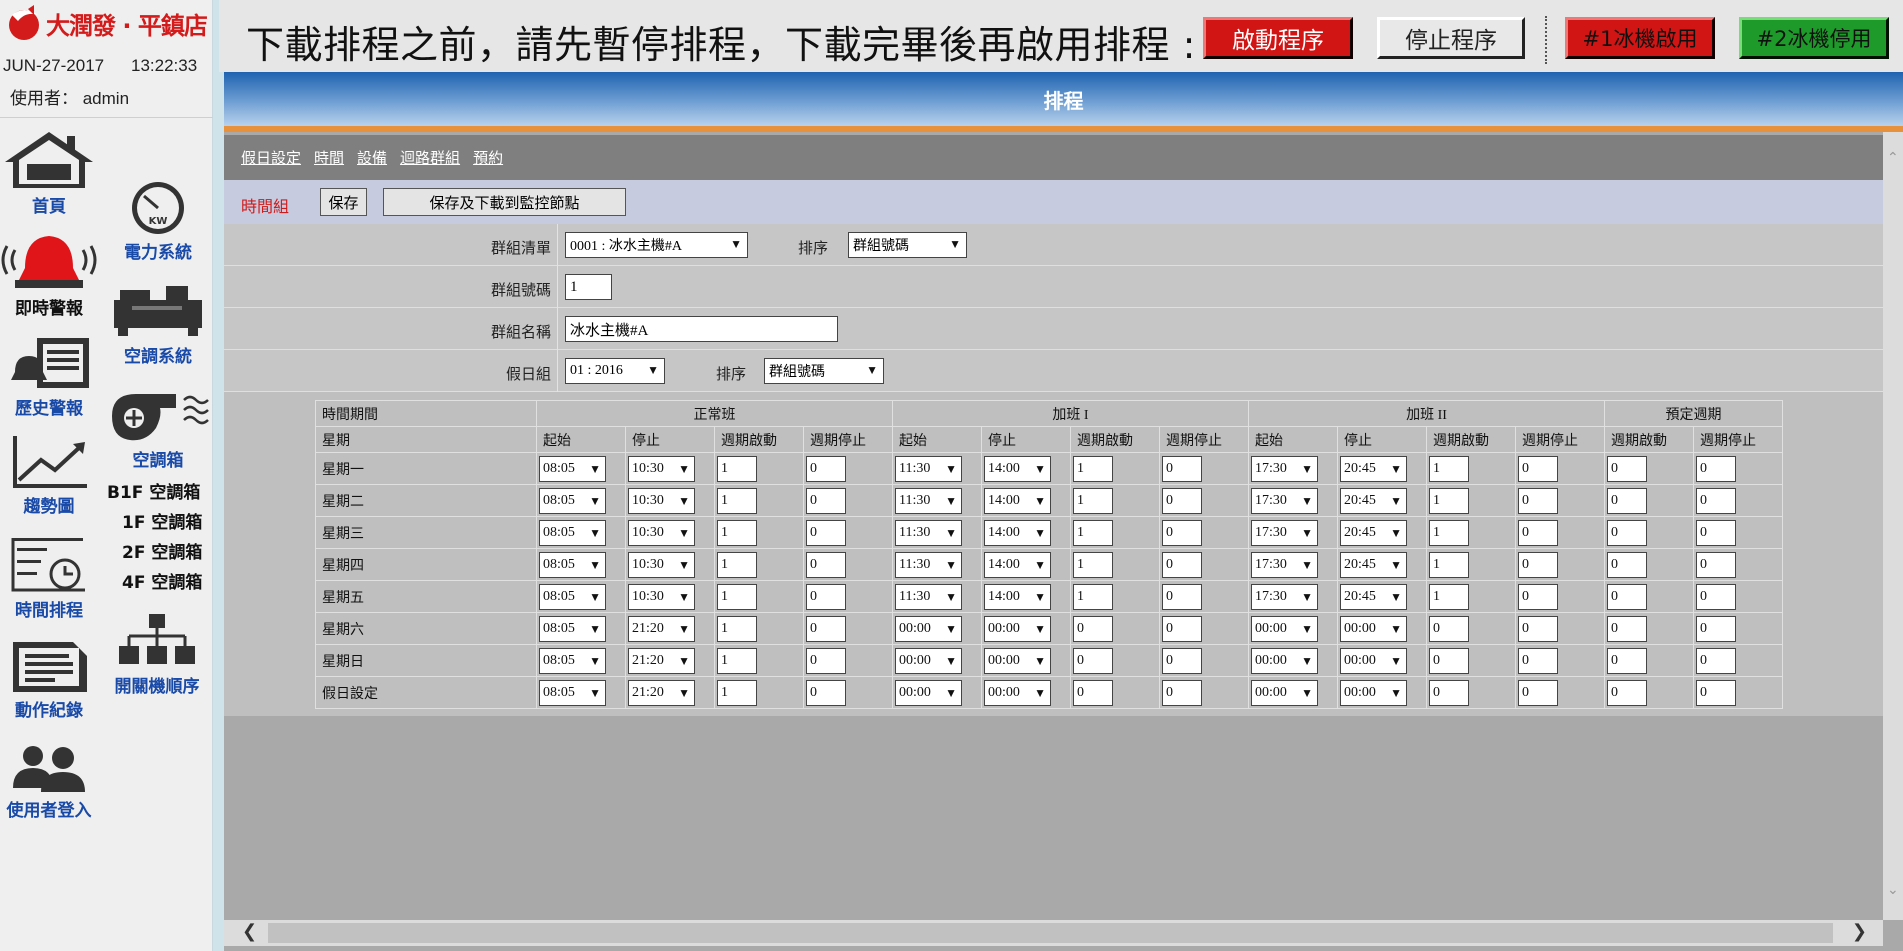  What do you see at coordinates (1814, 38) in the screenshot?
I see `chiller2-disable-button: #2冰機停用` at bounding box center [1814, 38].